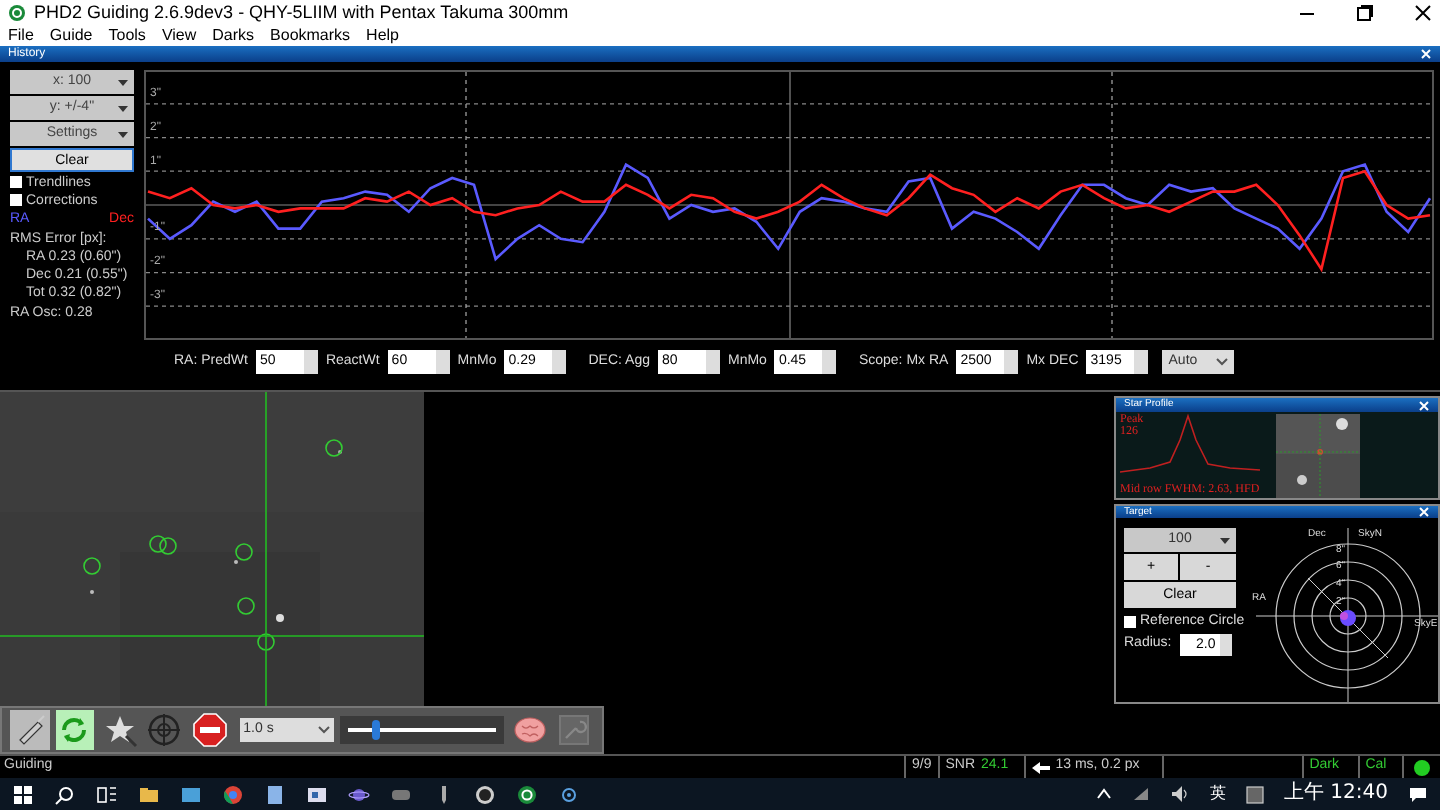 The height and width of the screenshot is (810, 1440). I want to click on menu-item: Tools, so click(127, 35).